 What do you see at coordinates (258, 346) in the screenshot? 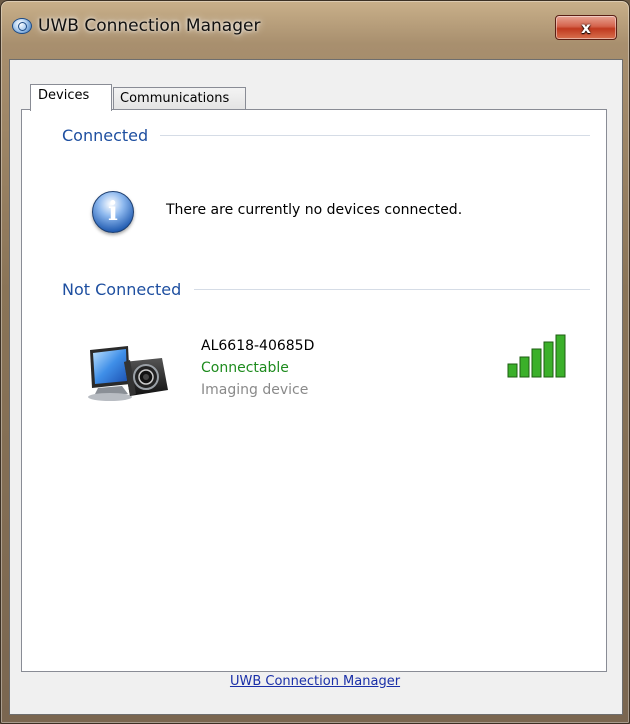
I see `device-name: AL6618-40685D` at bounding box center [258, 346].